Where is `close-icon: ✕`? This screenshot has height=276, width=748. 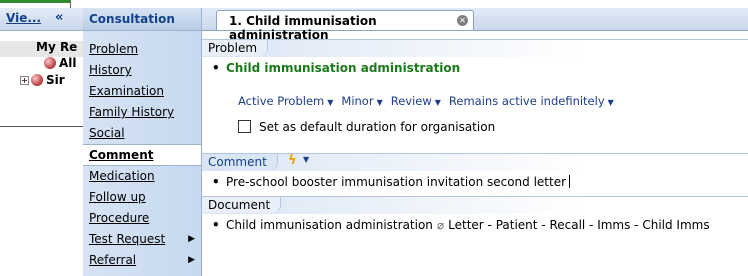 close-icon: ✕ is located at coordinates (462, 20).